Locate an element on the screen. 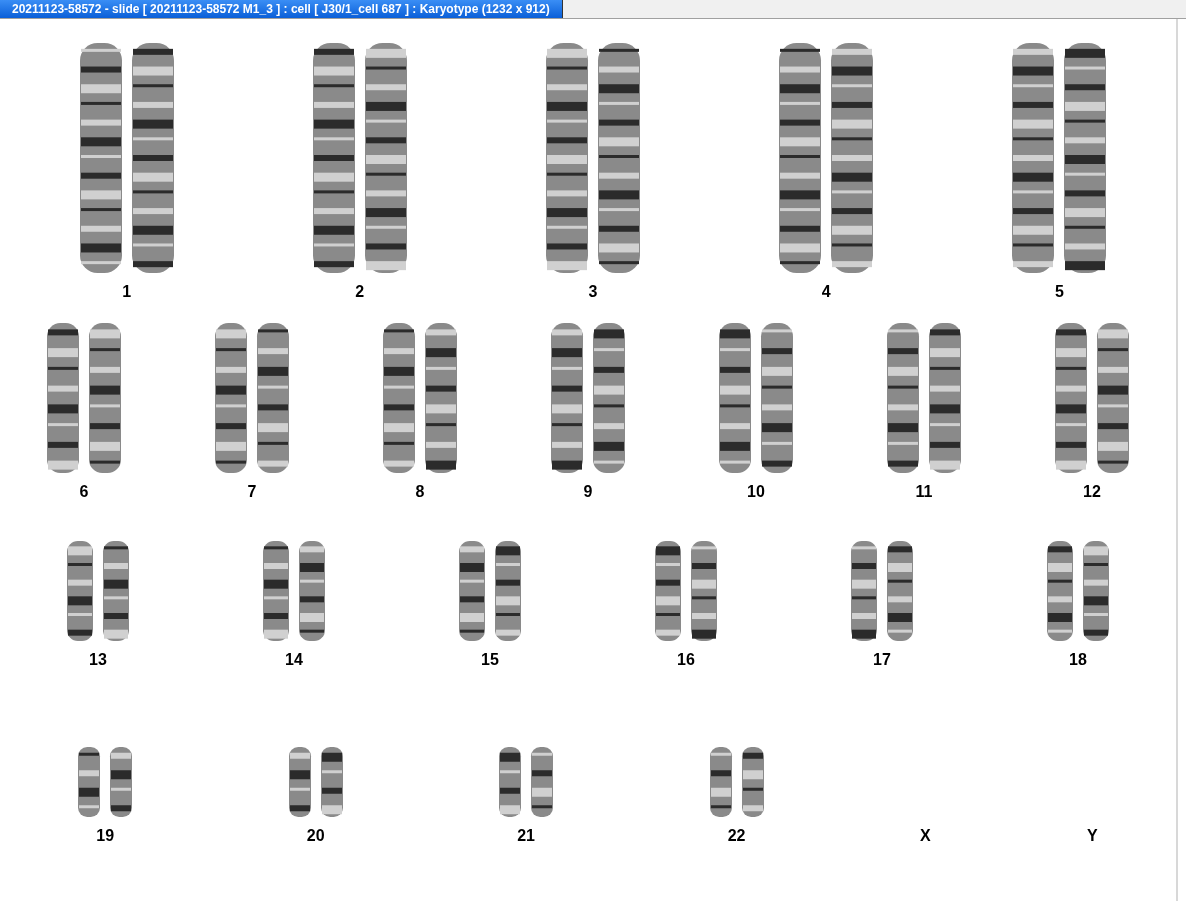 The width and height of the screenshot is (1186, 901). chromosome-label: 2 is located at coordinates (360, 292).